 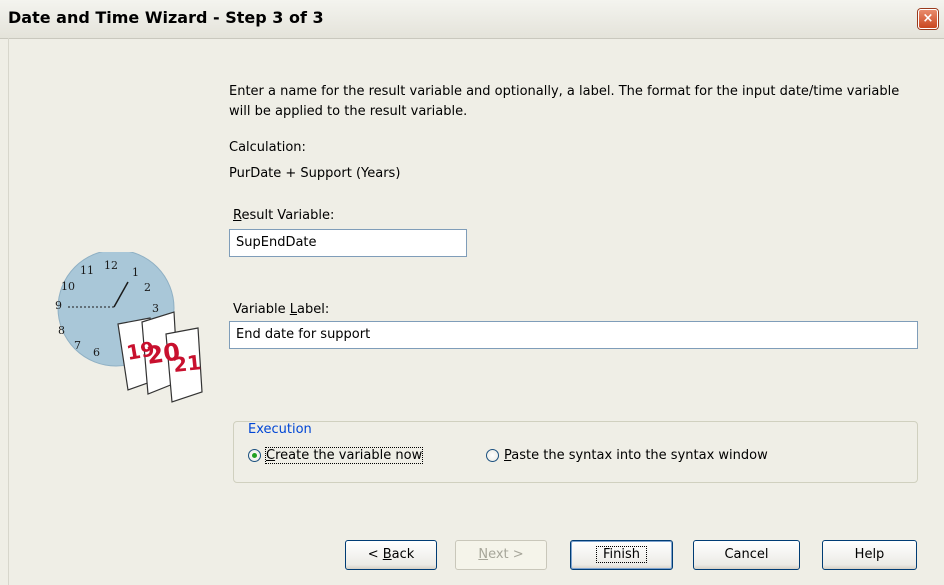 What do you see at coordinates (391, 555) in the screenshot?
I see `back-button: < Back` at bounding box center [391, 555].